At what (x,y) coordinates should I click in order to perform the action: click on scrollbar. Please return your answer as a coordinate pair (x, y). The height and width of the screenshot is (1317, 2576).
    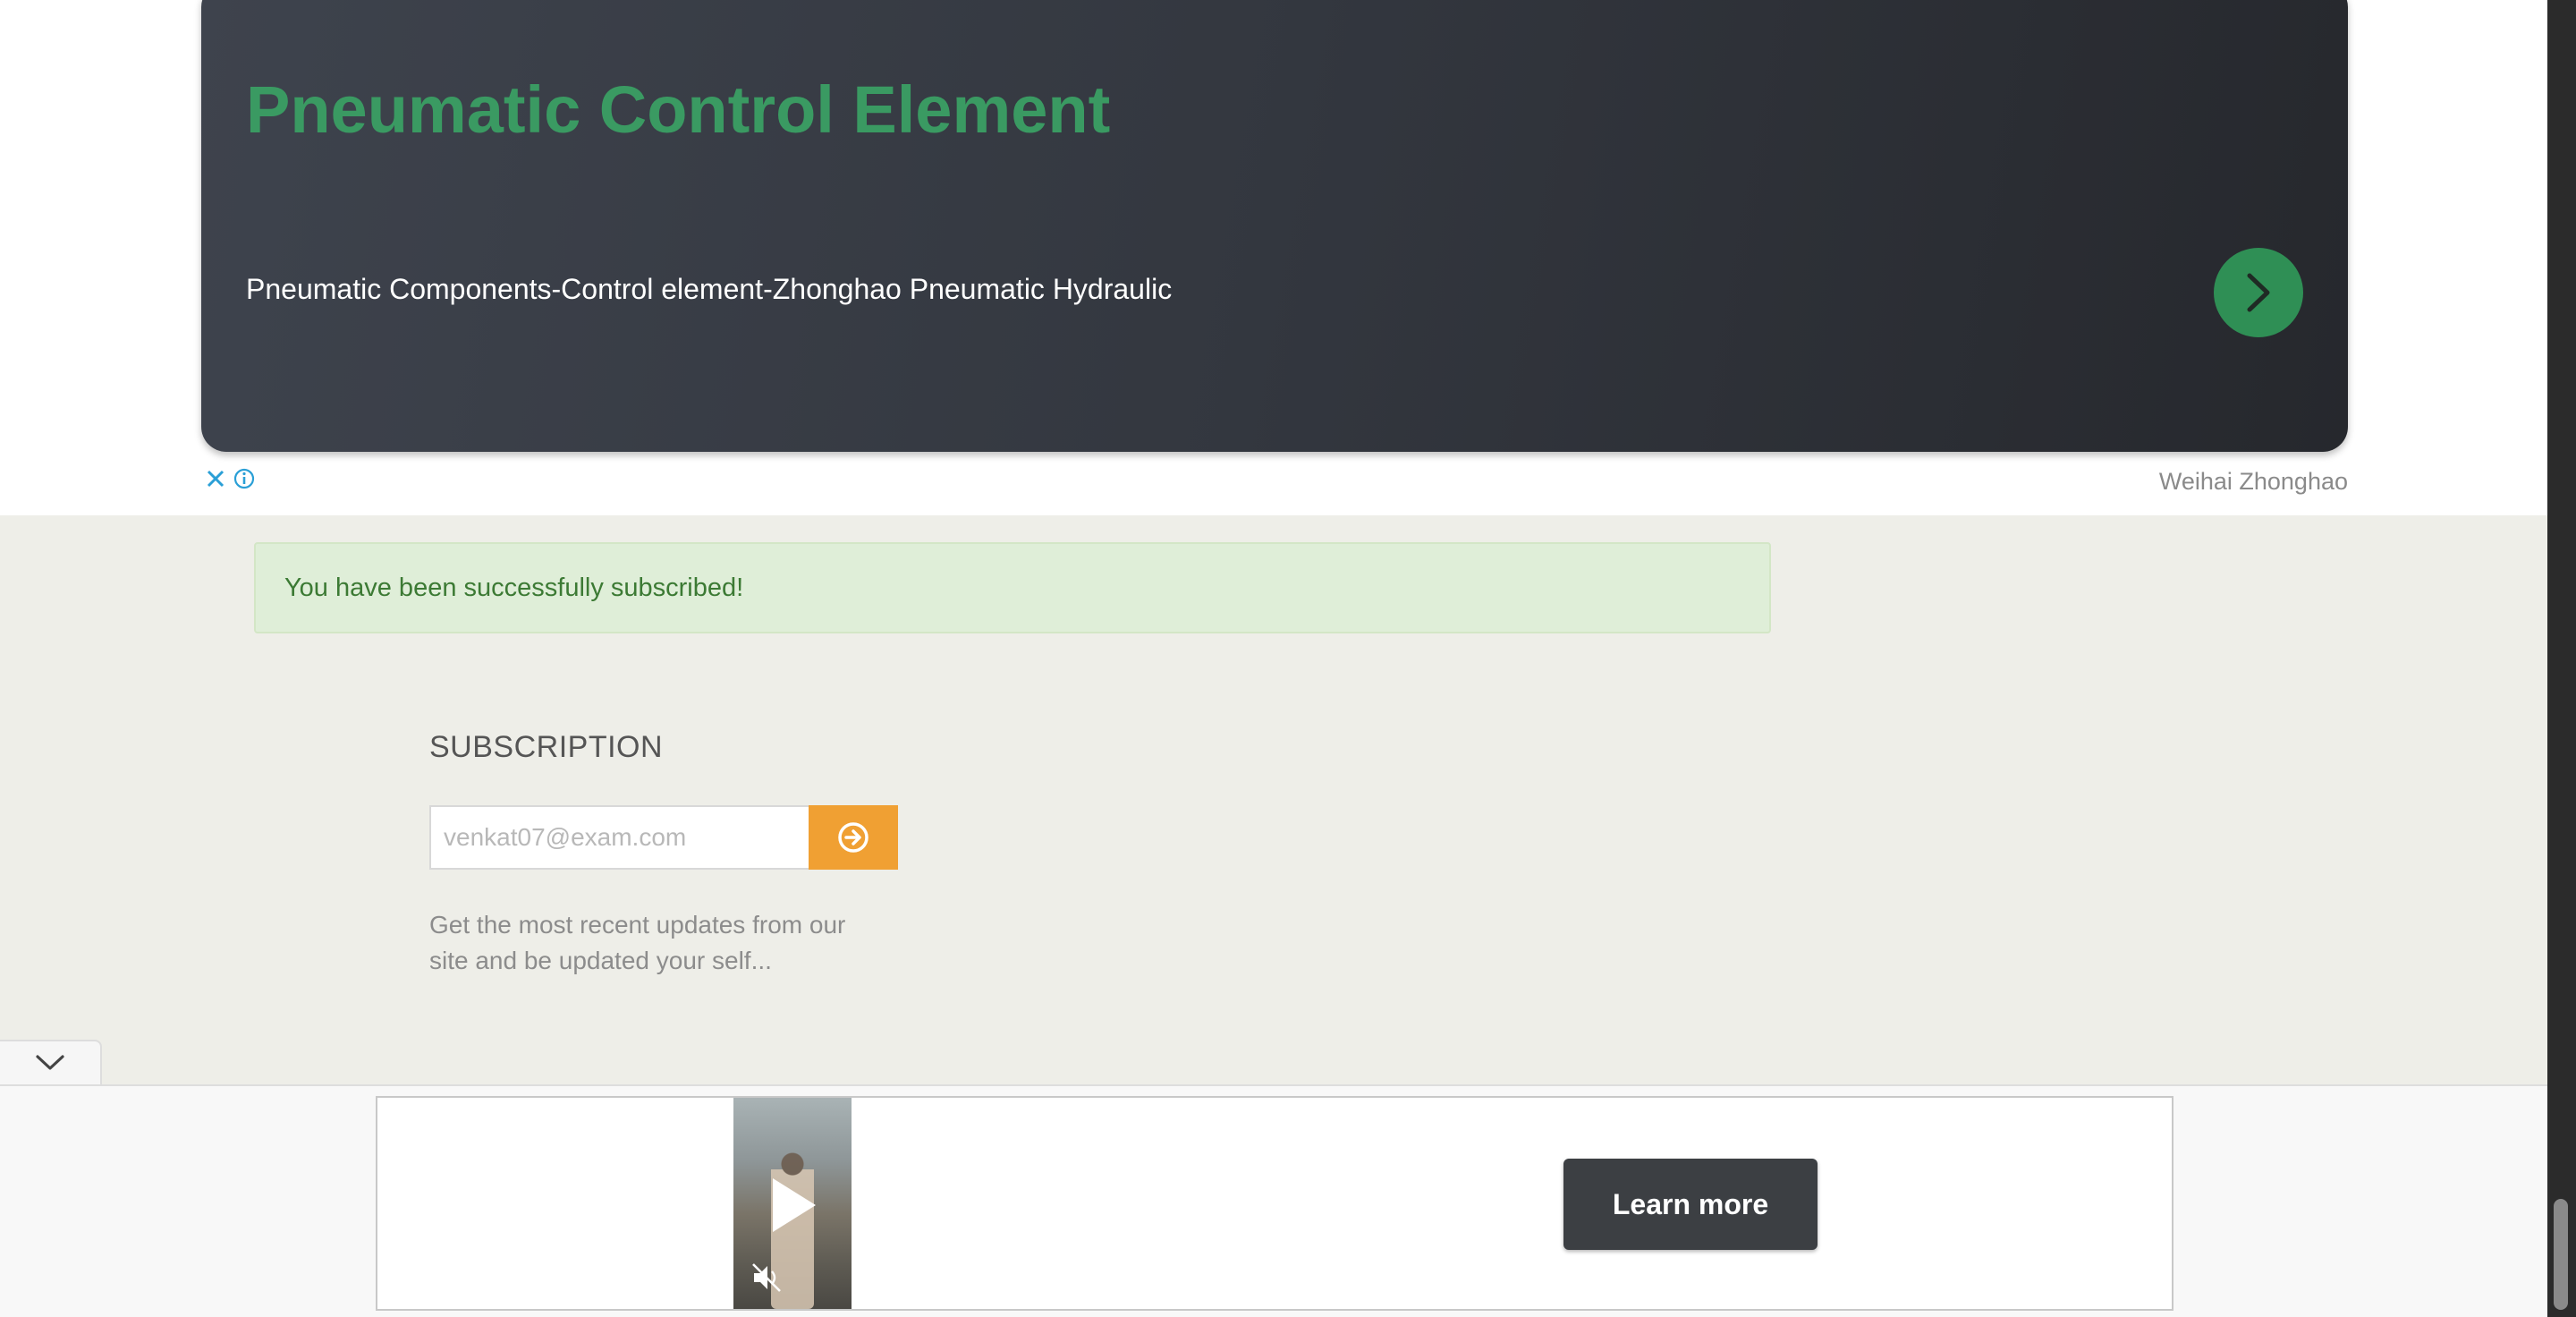
    Looking at the image, I should click on (2561, 658).